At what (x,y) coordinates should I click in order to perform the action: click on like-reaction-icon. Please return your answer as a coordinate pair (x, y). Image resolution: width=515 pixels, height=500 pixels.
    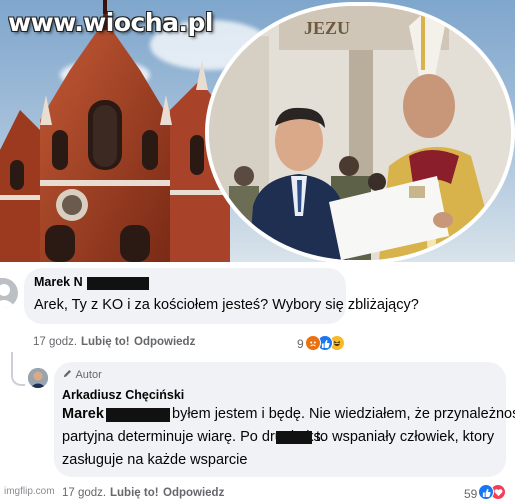
    Looking at the image, I should click on (486, 492).